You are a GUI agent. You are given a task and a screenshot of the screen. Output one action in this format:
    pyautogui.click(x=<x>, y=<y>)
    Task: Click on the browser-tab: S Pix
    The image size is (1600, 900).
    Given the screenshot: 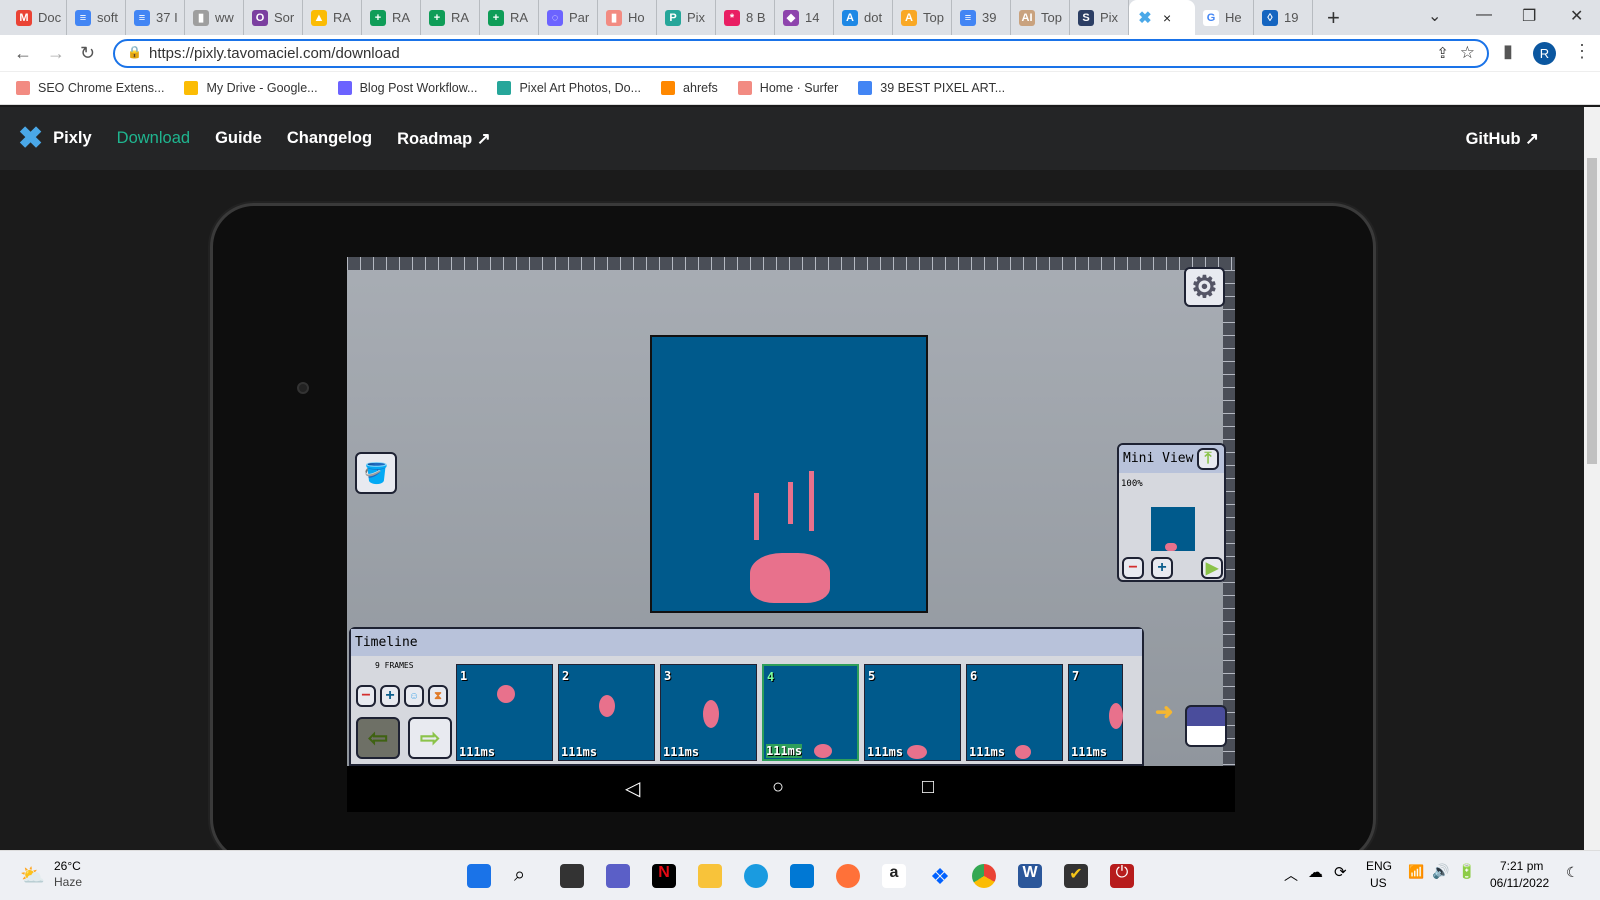 What is the action you would take?
    pyautogui.click(x=1099, y=17)
    